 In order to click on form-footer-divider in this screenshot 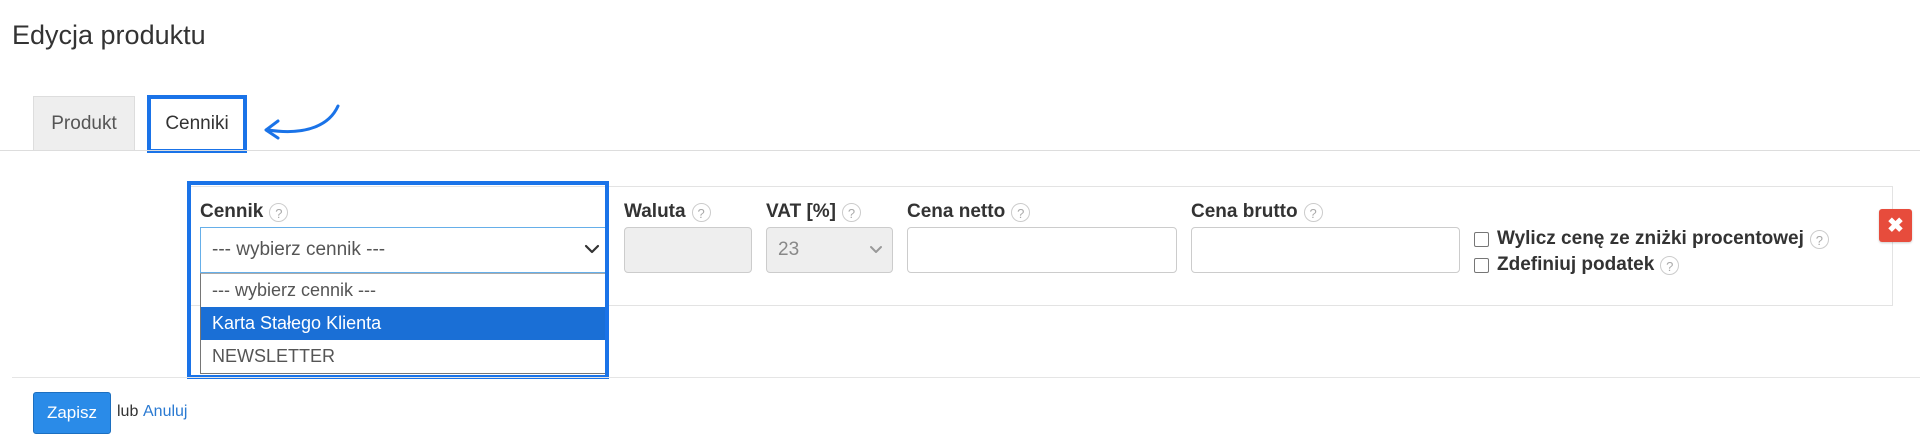, I will do `click(966, 377)`.